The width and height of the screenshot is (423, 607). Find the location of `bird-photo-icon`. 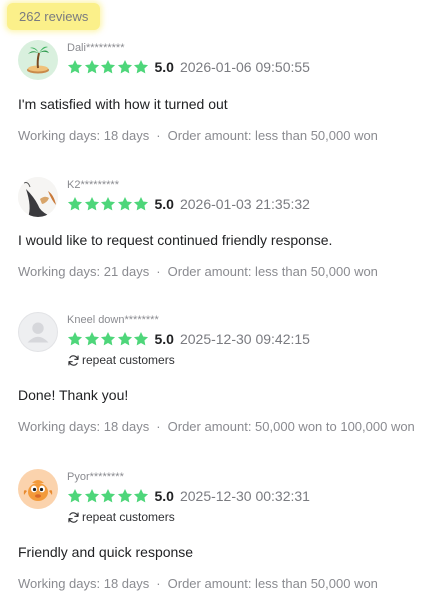

bird-photo-icon is located at coordinates (38, 197).